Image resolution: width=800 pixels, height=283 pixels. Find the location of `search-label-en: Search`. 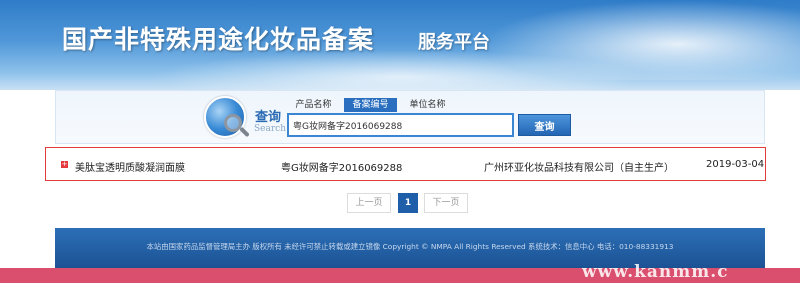

search-label-en: Search is located at coordinates (270, 129).